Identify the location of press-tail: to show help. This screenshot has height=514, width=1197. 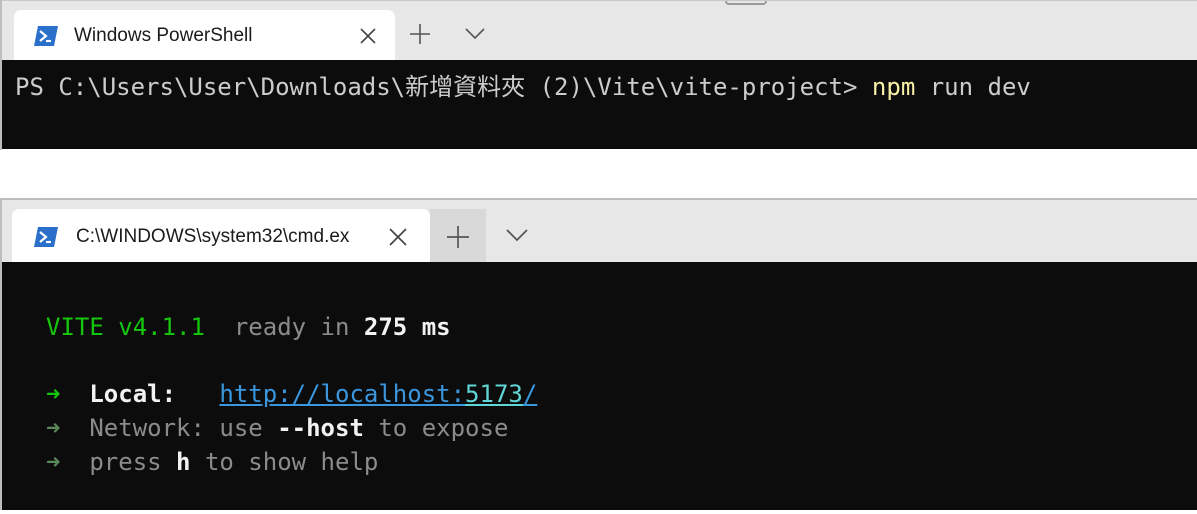
(284, 462).